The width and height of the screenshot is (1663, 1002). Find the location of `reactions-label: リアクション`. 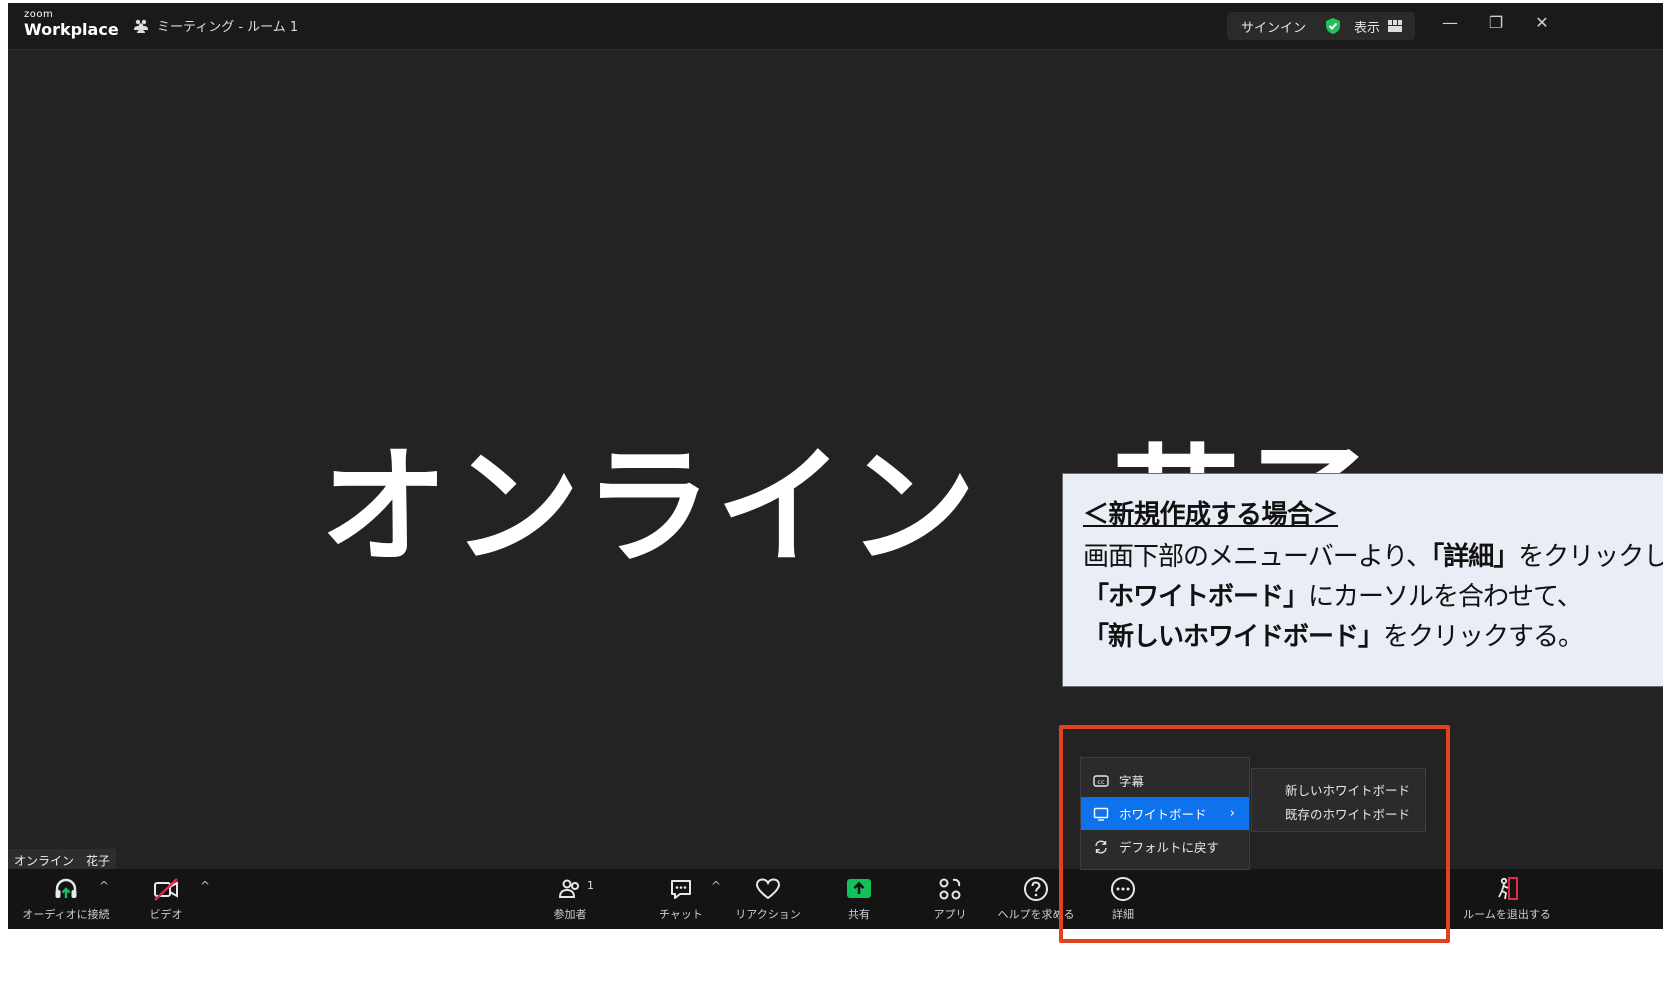

reactions-label: リアクション is located at coordinates (768, 914).